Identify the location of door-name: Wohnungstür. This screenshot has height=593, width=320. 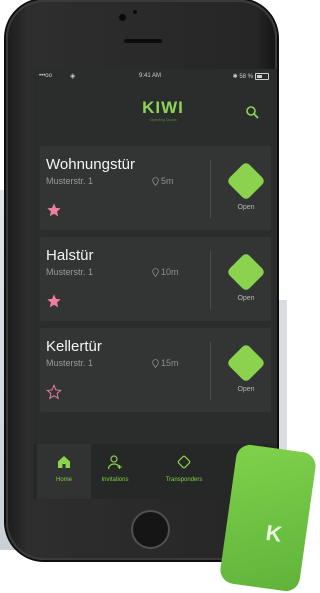
(90, 164).